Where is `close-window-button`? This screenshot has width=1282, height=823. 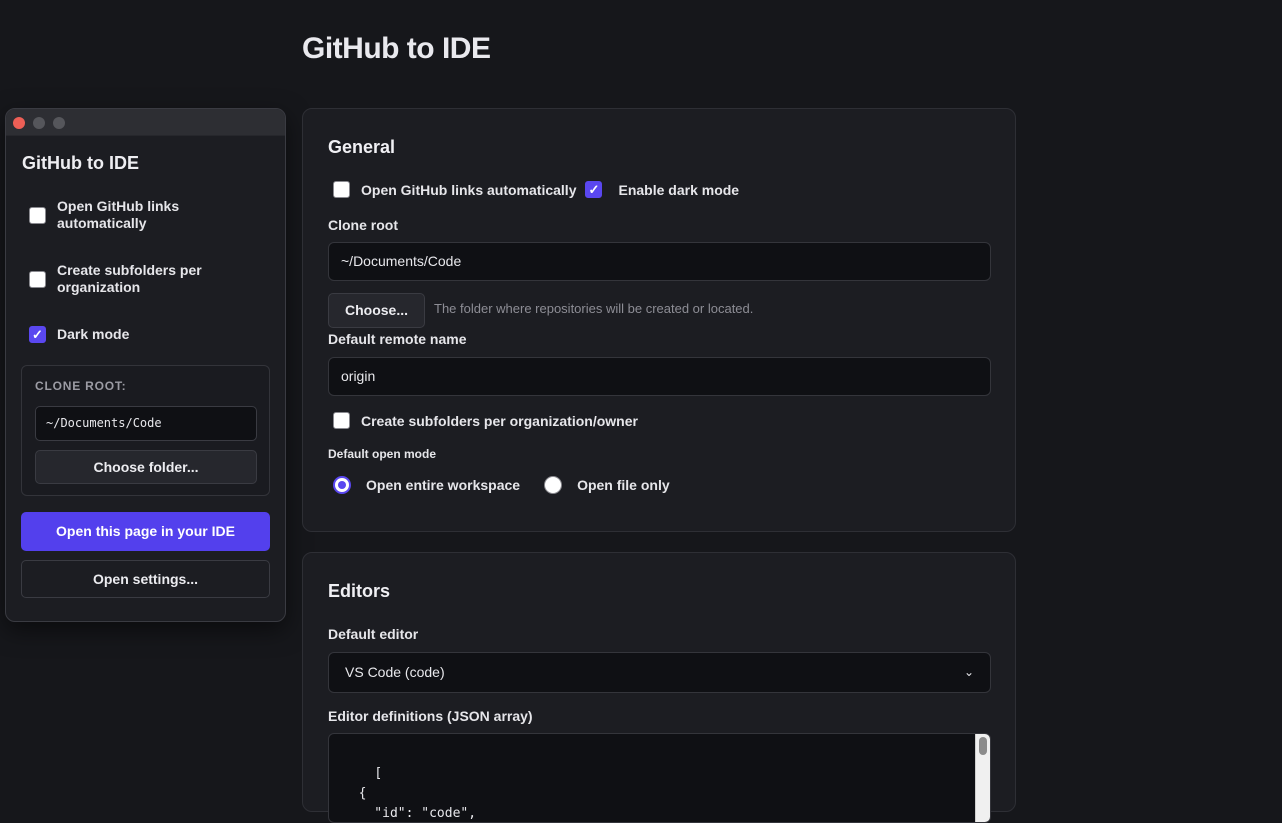
close-window-button is located at coordinates (19, 123).